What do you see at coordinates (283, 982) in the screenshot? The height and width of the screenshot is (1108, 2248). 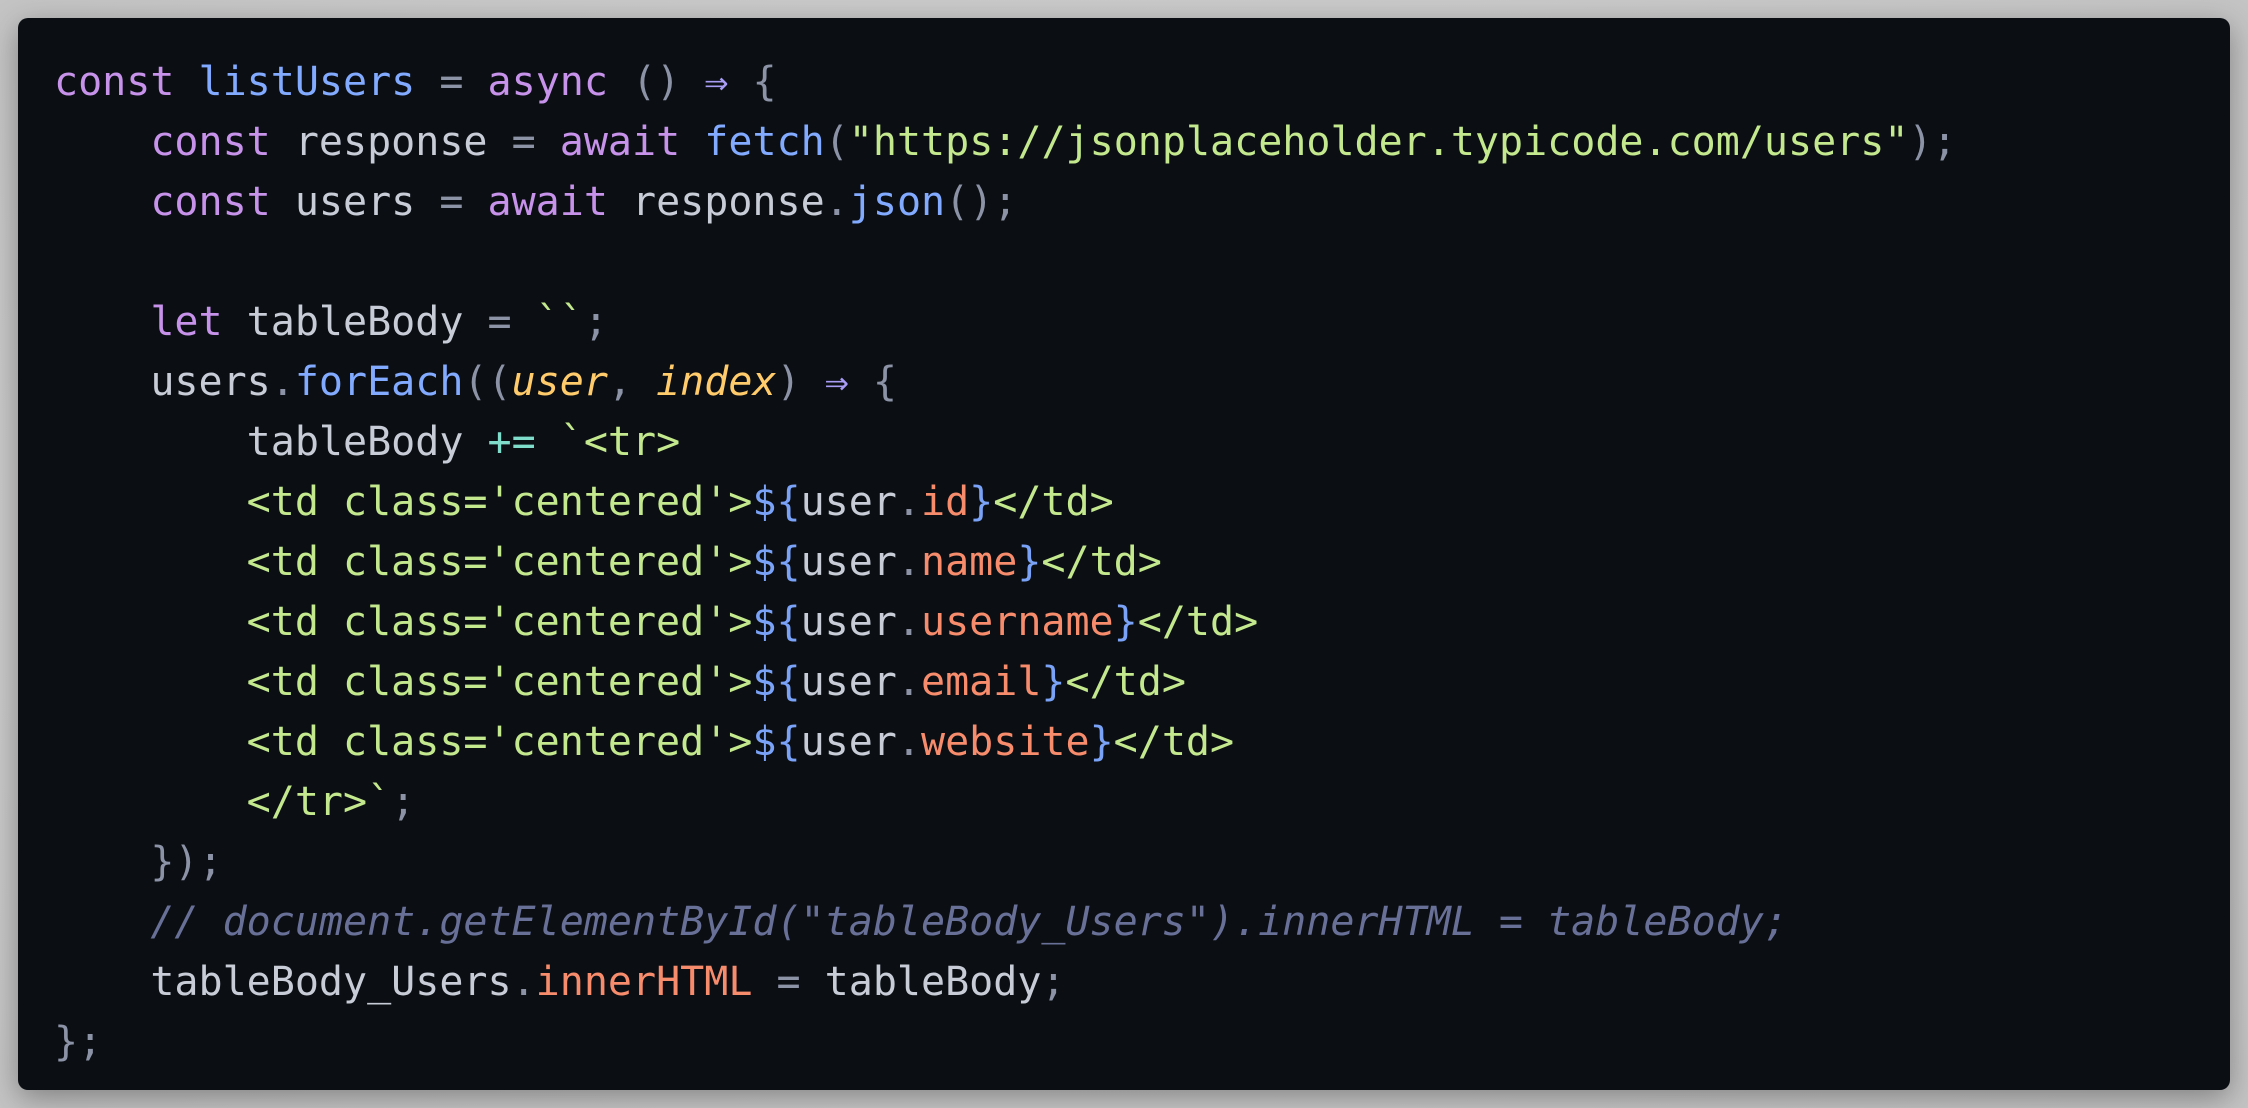 I see `code-token: tableBody_Users` at bounding box center [283, 982].